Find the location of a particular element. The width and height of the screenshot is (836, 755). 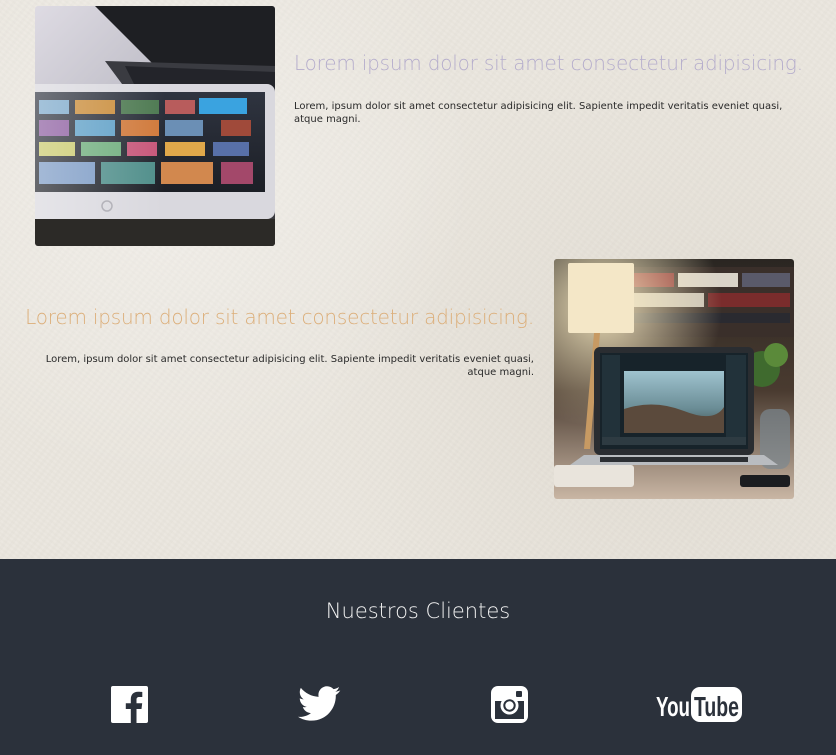

facebook-icon is located at coordinates (129, 704).